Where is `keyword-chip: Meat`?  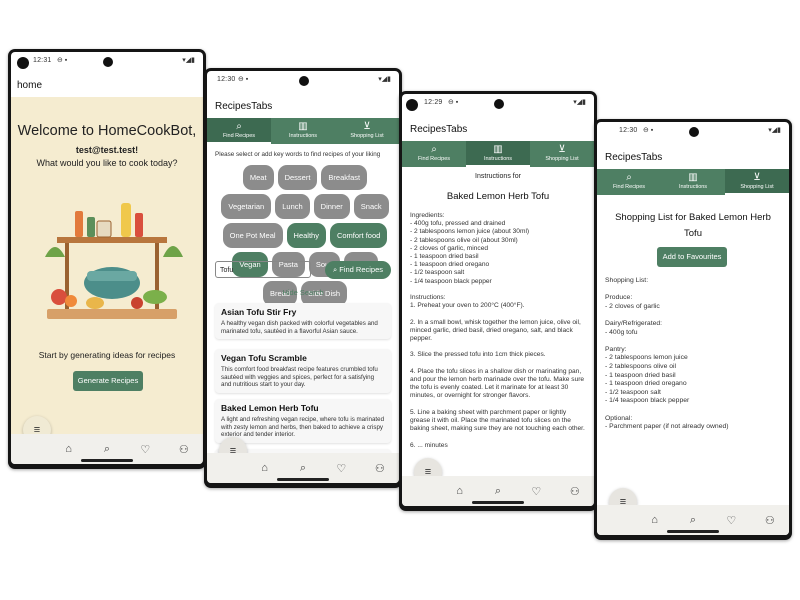
keyword-chip: Meat is located at coordinates (258, 177).